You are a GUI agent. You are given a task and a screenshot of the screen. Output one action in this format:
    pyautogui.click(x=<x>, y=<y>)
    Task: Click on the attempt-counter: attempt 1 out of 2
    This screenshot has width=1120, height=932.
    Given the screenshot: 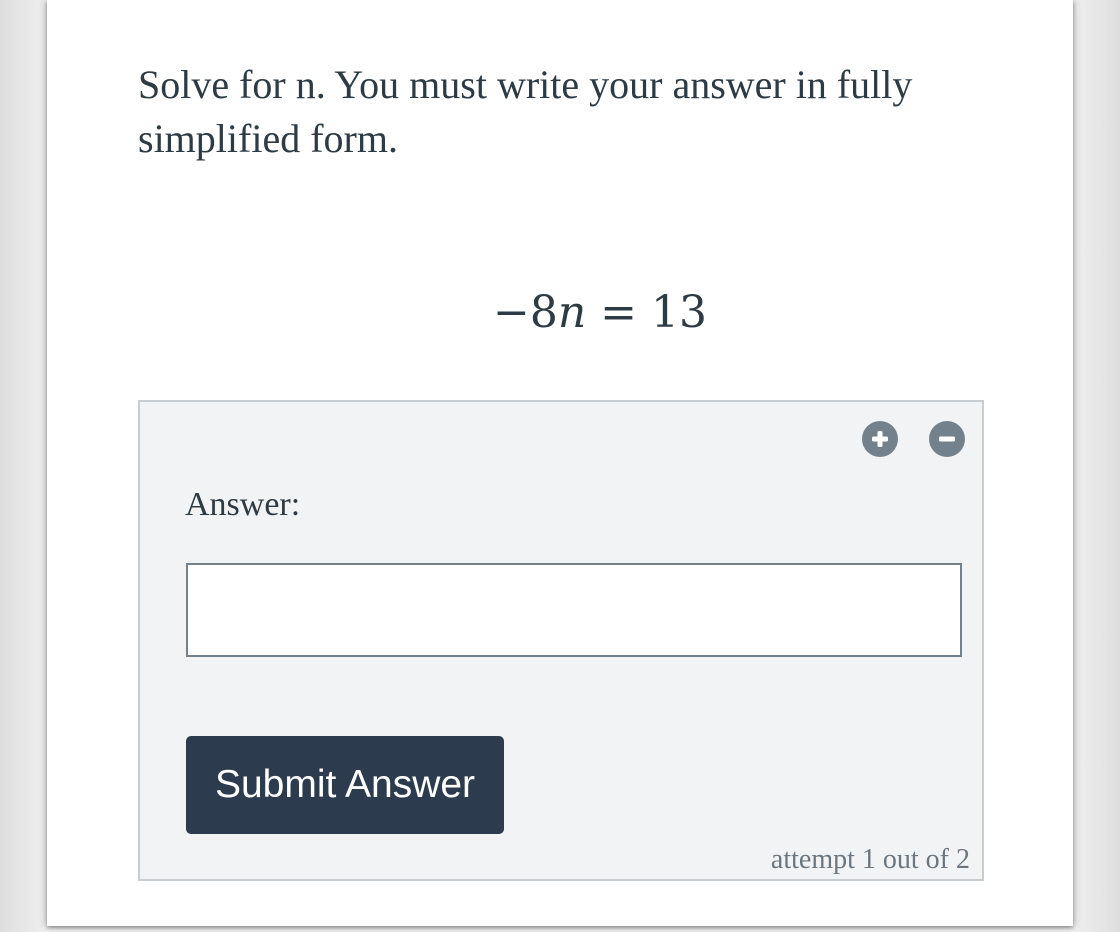 What is the action you would take?
    pyautogui.click(x=870, y=859)
    